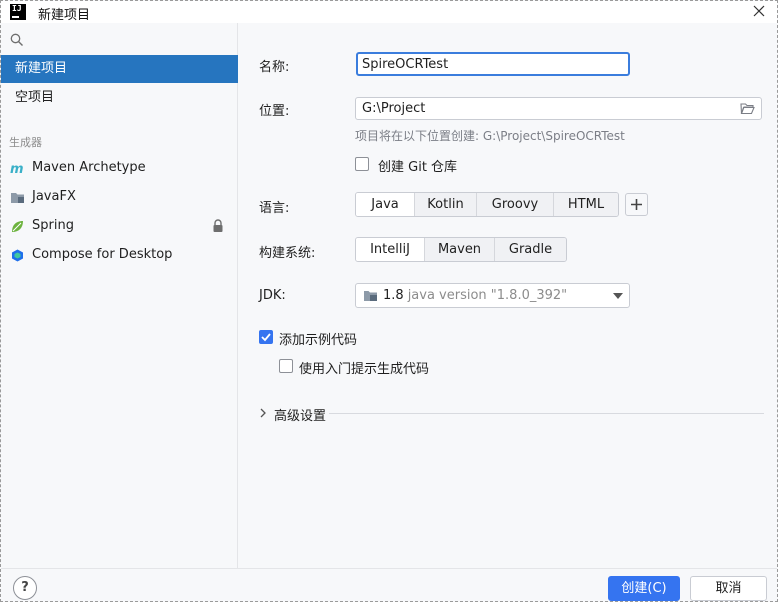 This screenshot has height=602, width=778. What do you see at coordinates (17, 40) in the screenshot?
I see `search-icon` at bounding box center [17, 40].